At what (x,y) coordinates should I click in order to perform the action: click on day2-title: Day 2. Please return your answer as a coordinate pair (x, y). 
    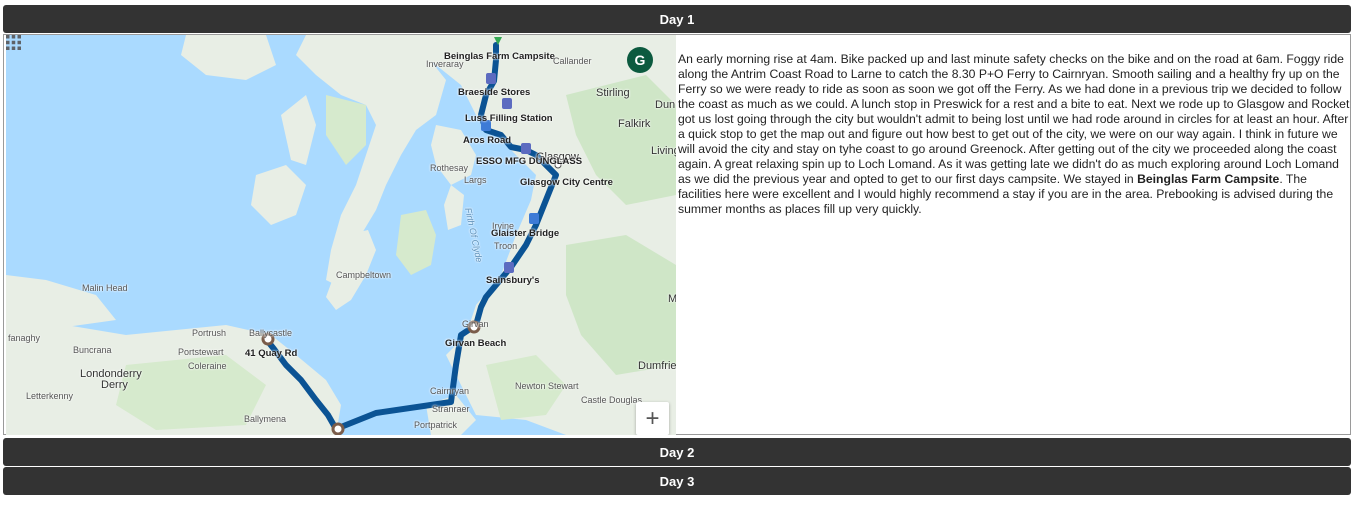
    Looking at the image, I should click on (677, 452).